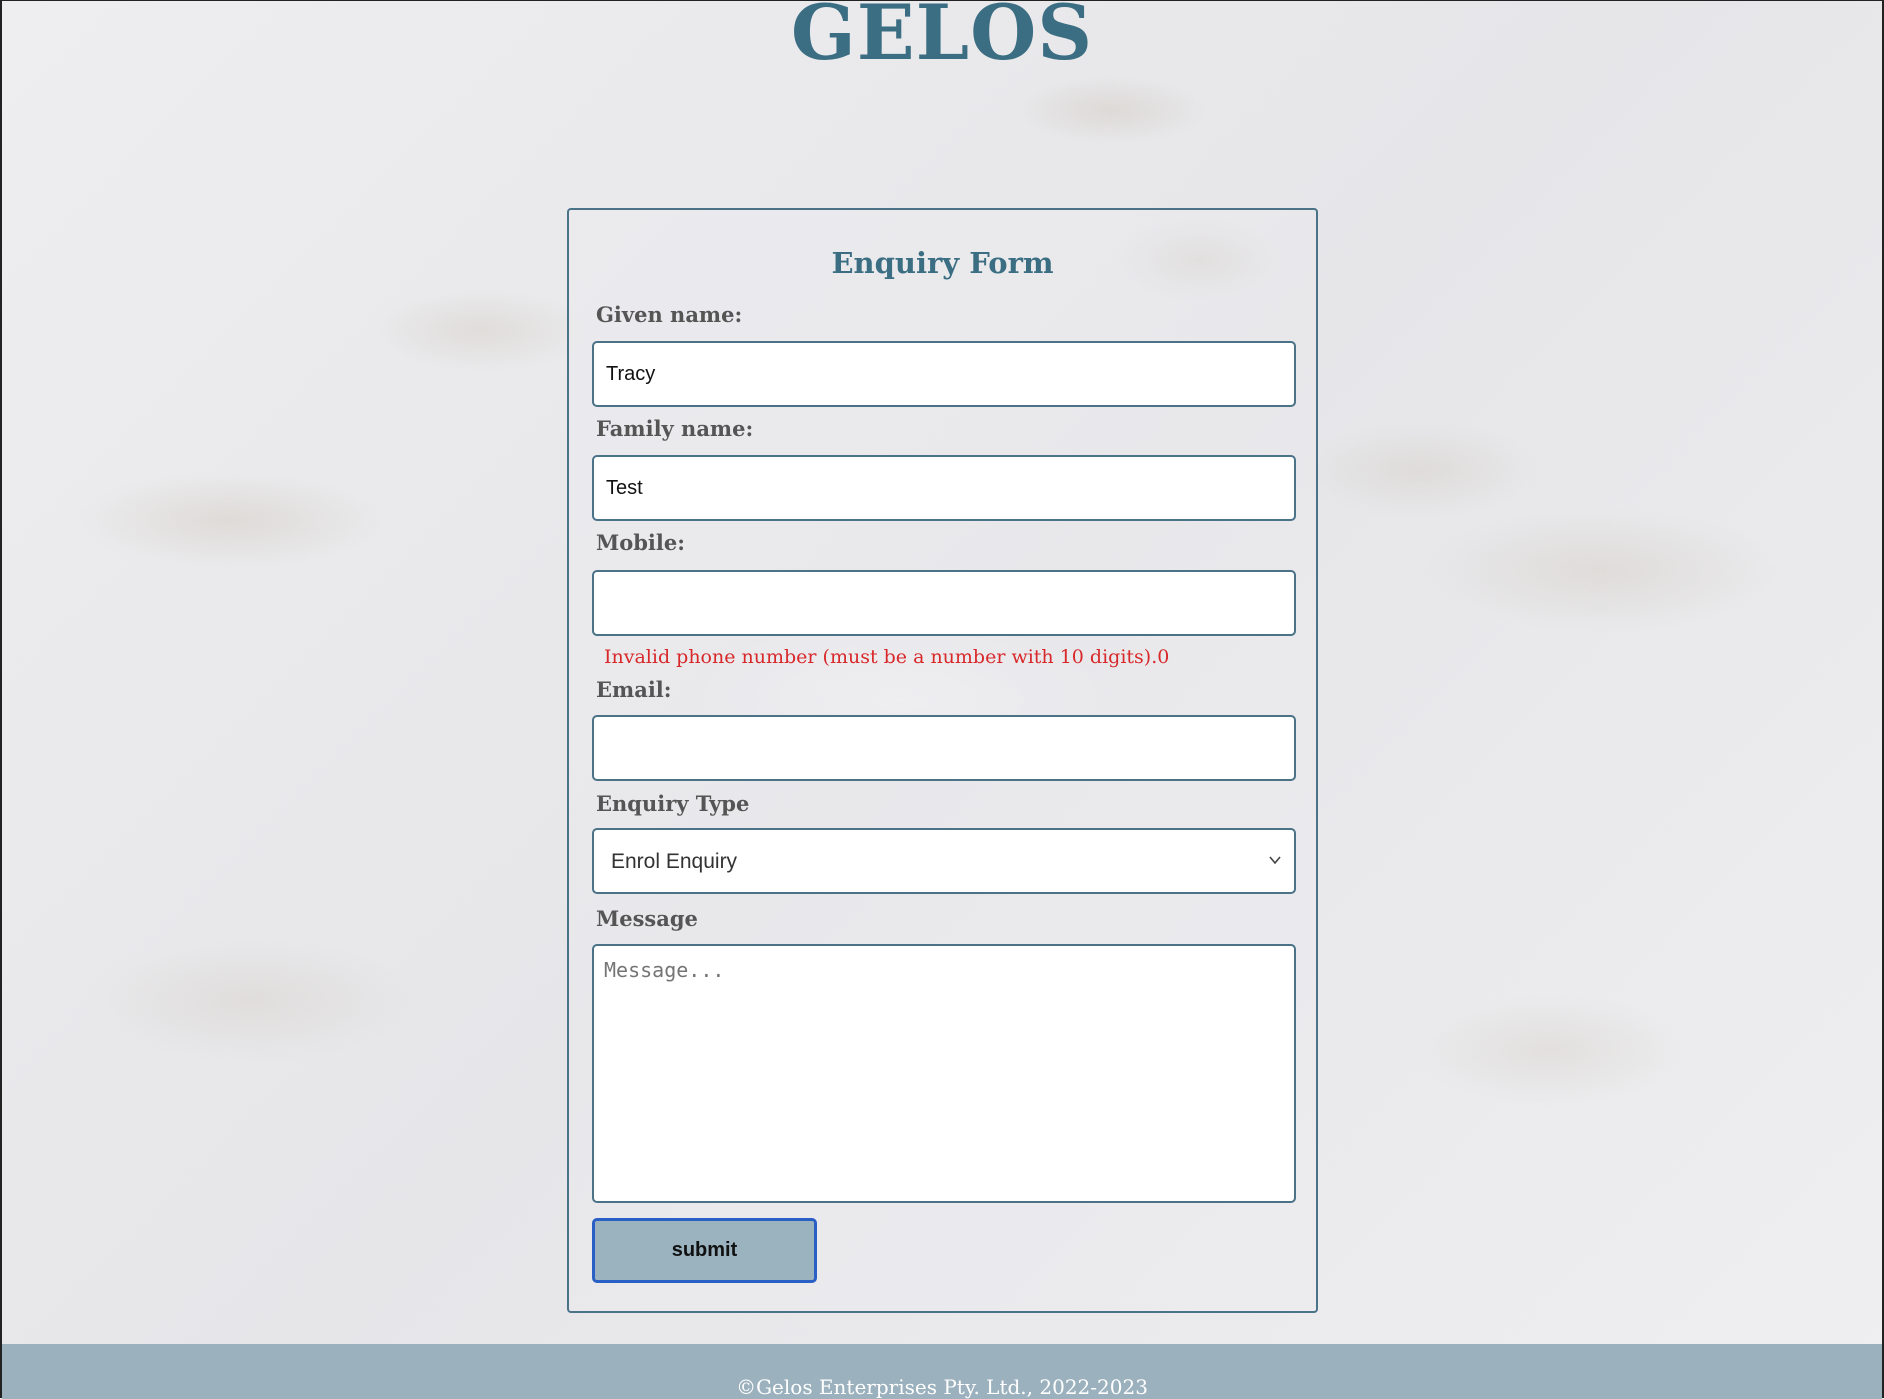  Describe the element at coordinates (1275, 860) in the screenshot. I see `chevron-down-icon` at that location.